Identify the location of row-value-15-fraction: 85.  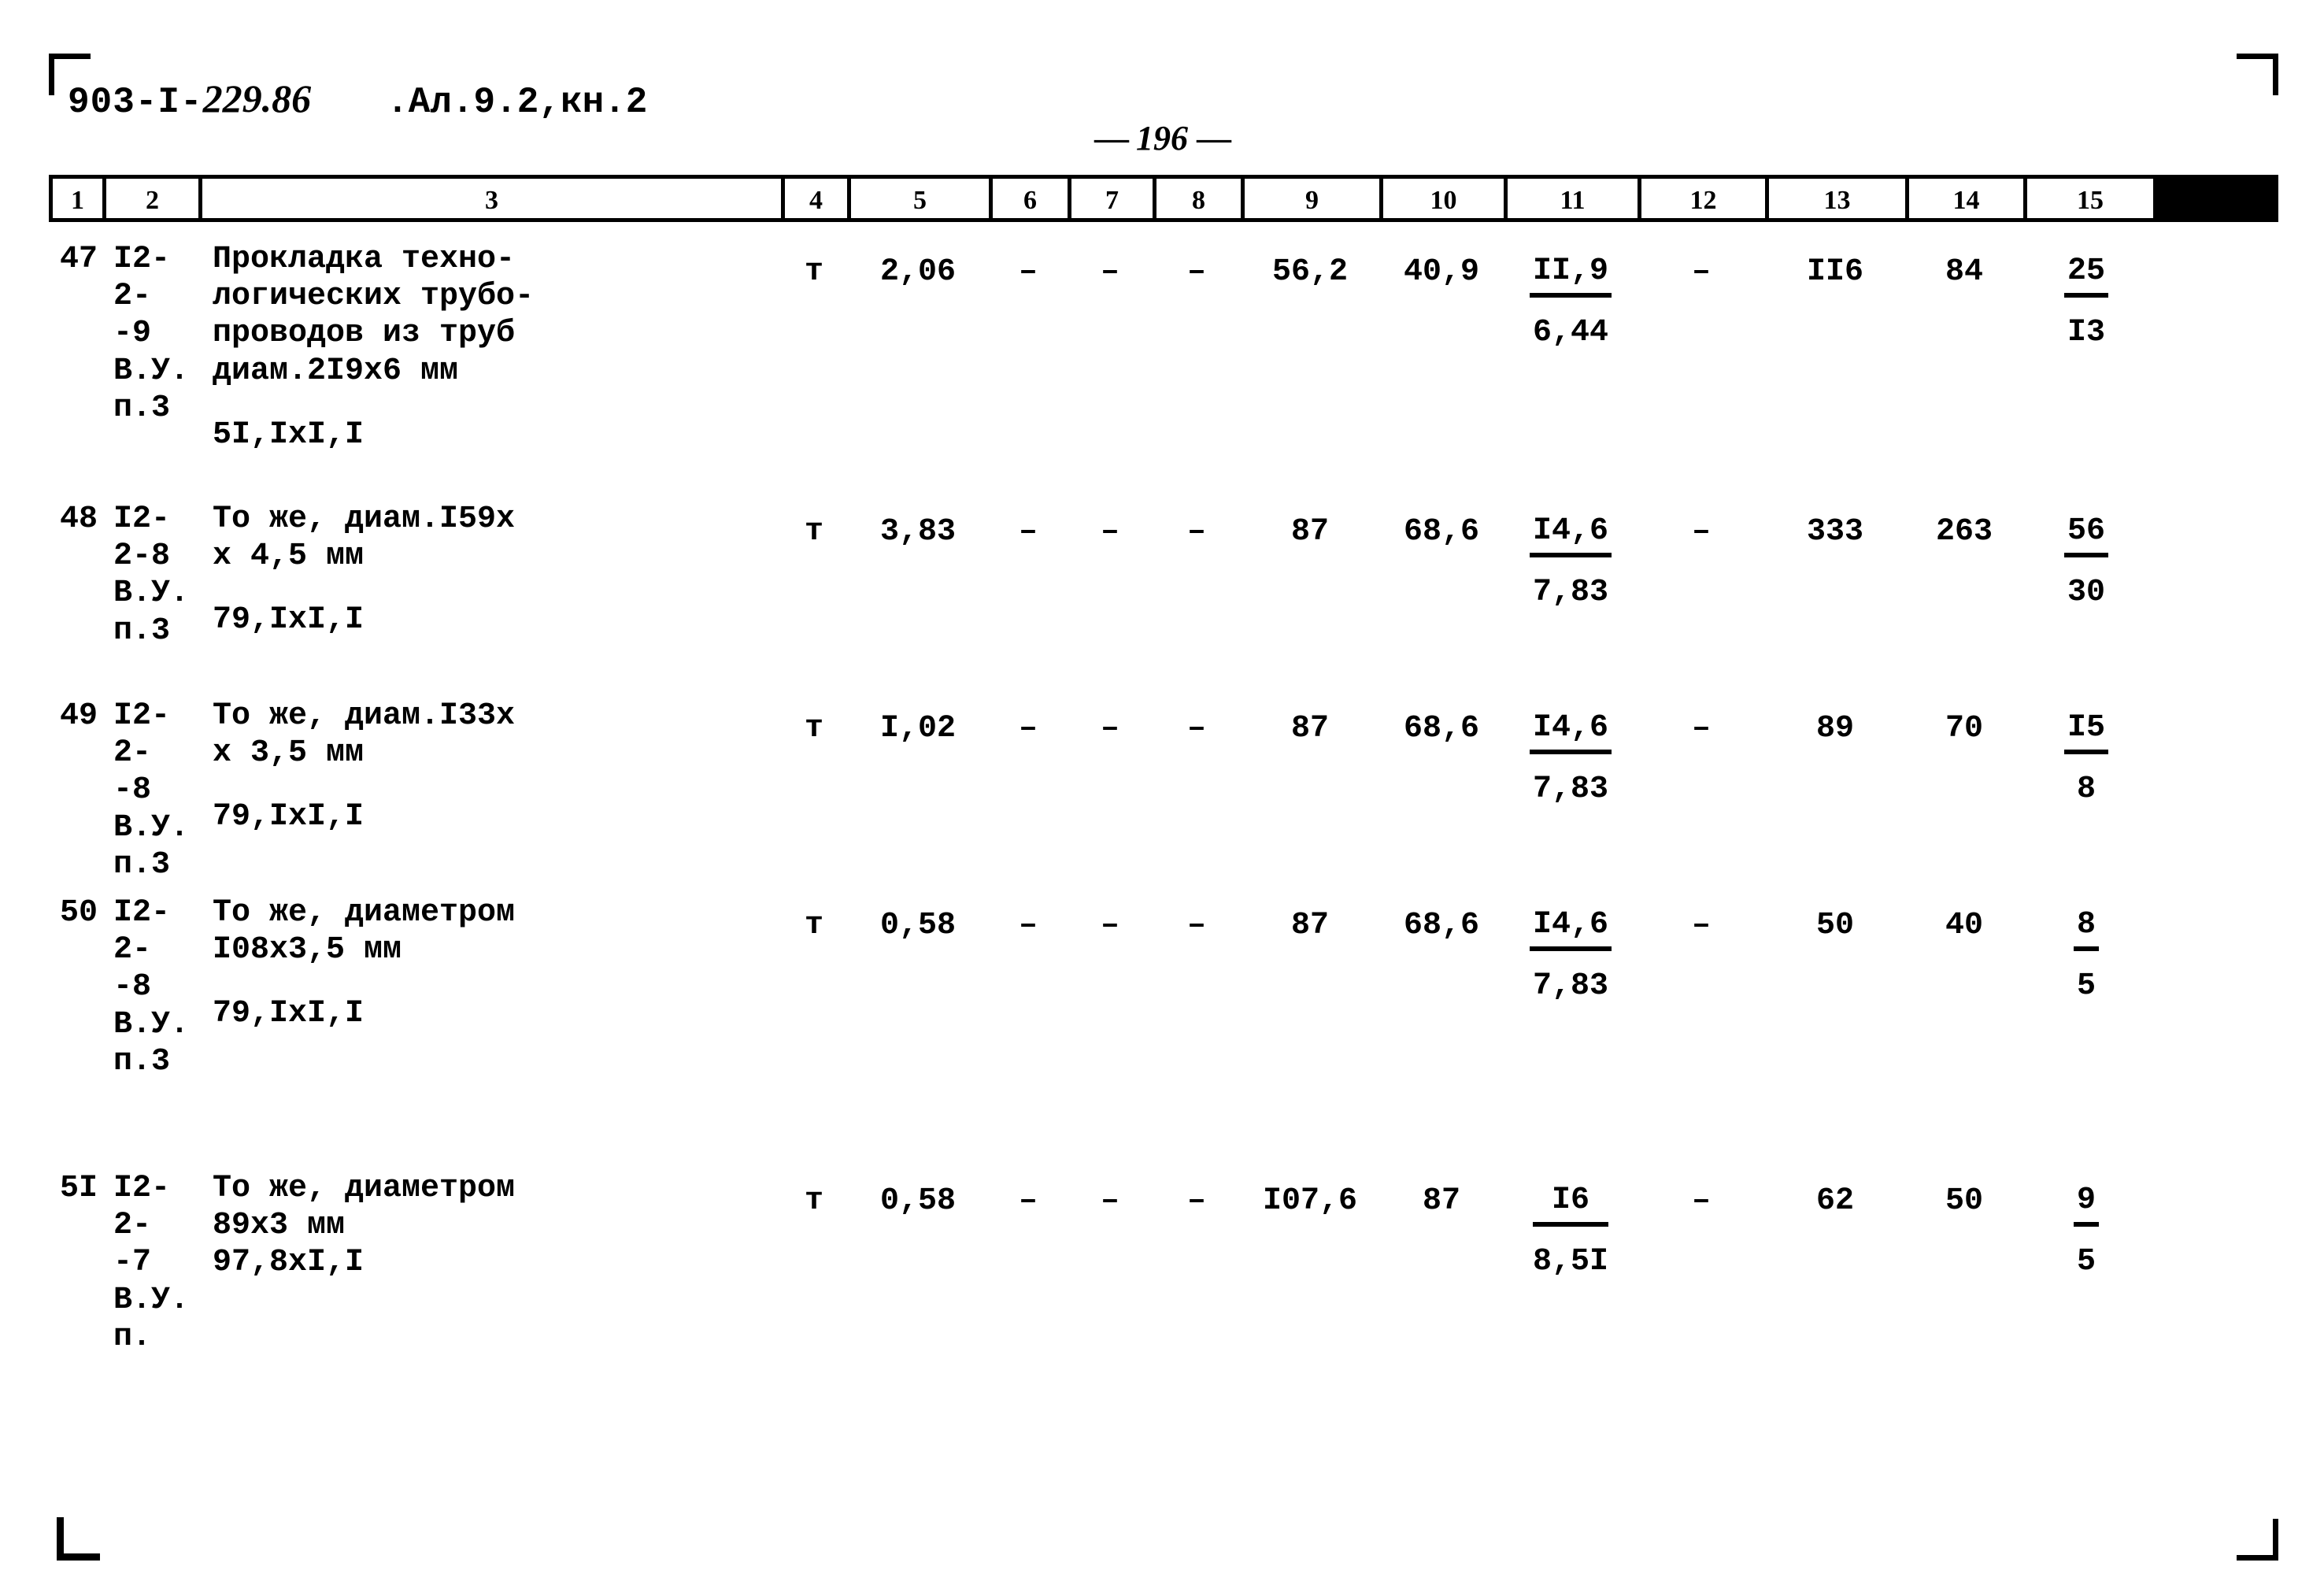
(2086, 947).